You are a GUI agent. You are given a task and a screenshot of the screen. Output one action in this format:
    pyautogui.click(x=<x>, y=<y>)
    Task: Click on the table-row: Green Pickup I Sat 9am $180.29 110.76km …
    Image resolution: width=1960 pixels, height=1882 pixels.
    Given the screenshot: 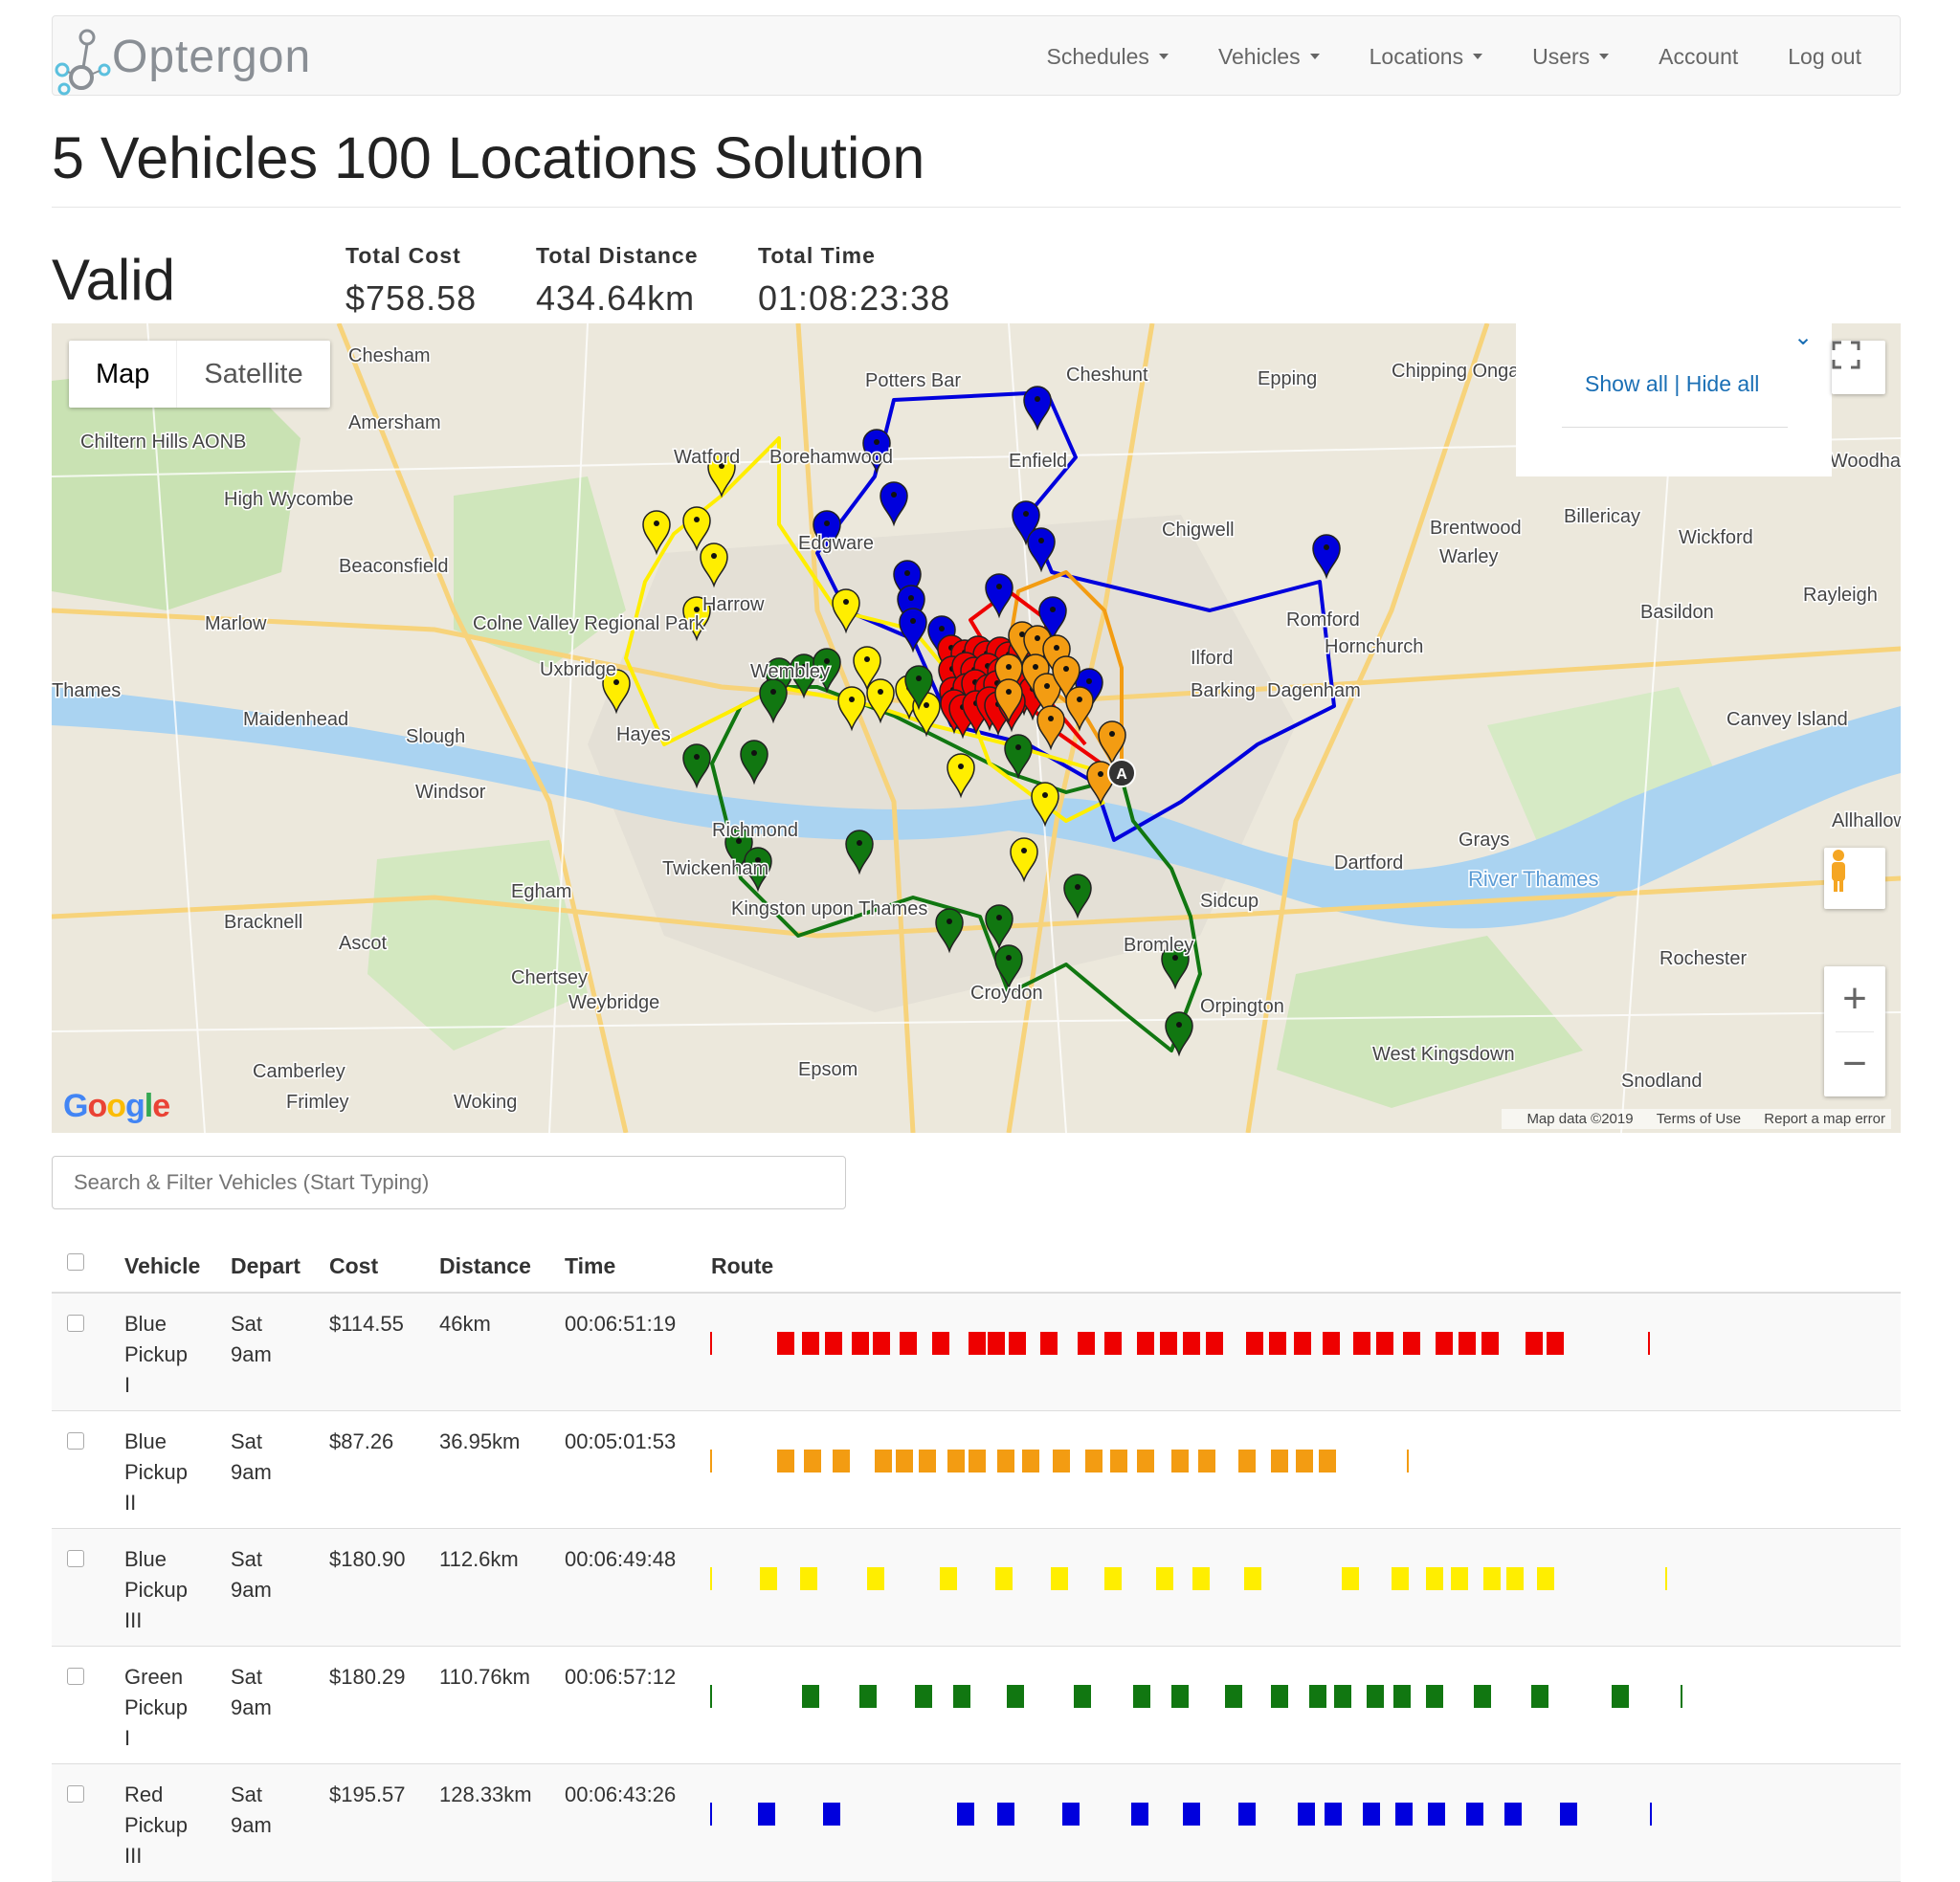 What is the action you would take?
    pyautogui.click(x=977, y=1705)
    